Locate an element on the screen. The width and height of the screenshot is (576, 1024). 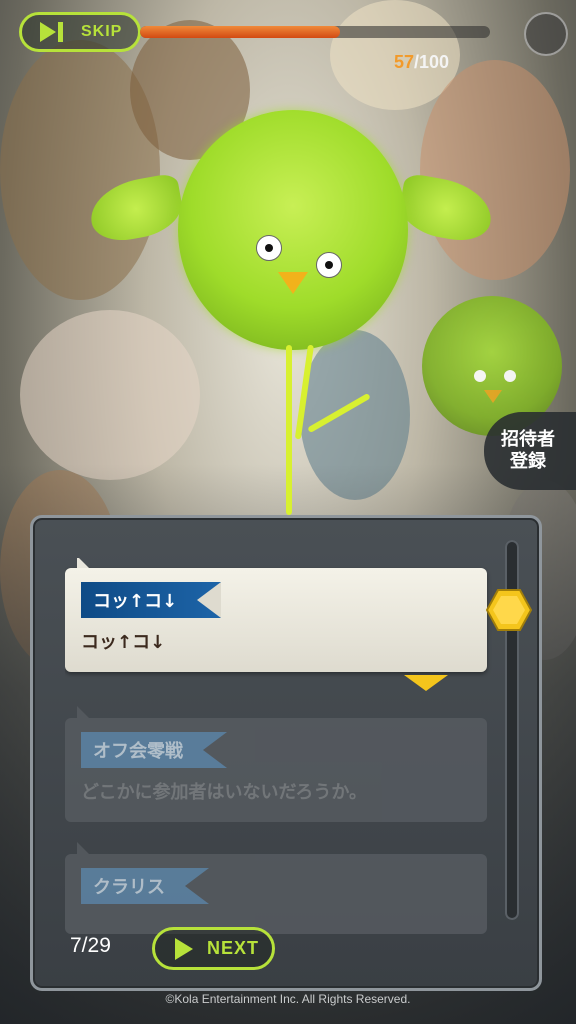
dialog-entry: オフ会零戦 どこかに参加者はいないだろうか。 is located at coordinates (276, 764).